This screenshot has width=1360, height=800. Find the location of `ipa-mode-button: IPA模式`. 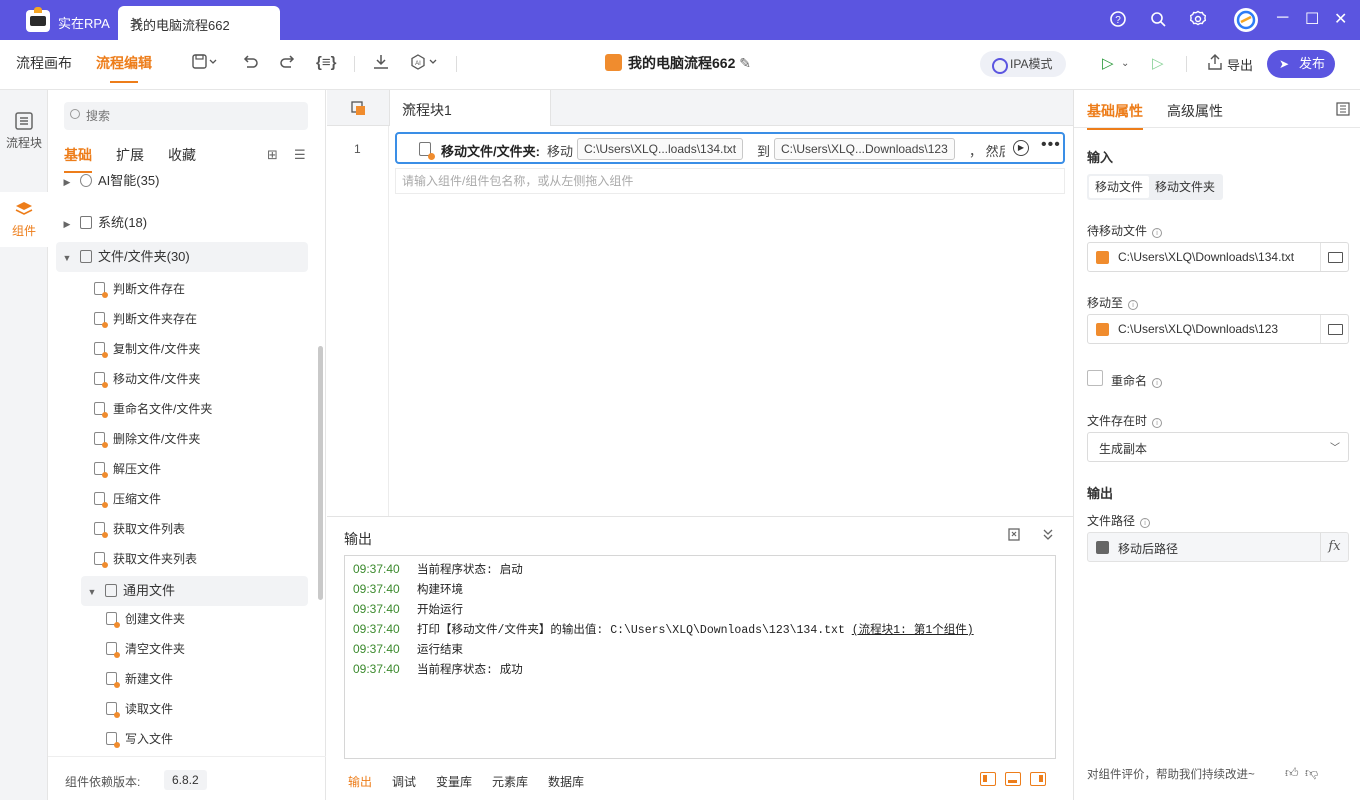

ipa-mode-button: IPA模式 is located at coordinates (1023, 64).